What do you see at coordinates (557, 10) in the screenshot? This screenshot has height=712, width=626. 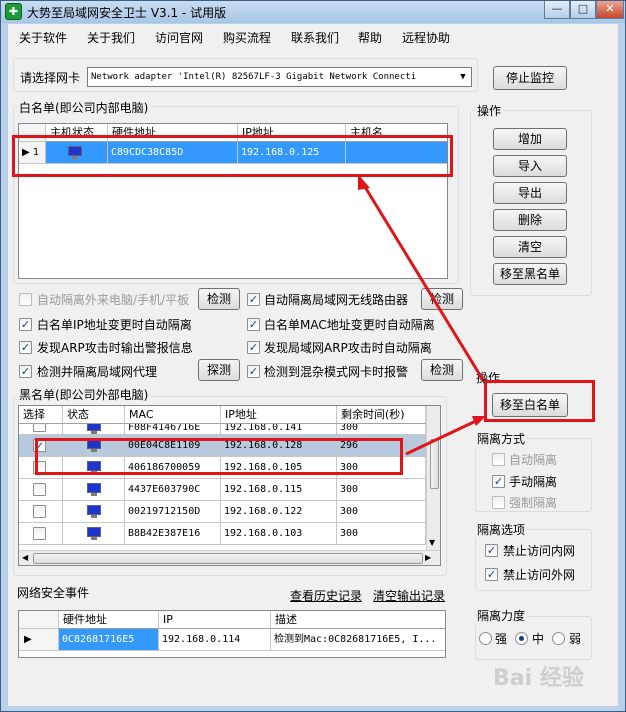 I see `minimize-button: —` at bounding box center [557, 10].